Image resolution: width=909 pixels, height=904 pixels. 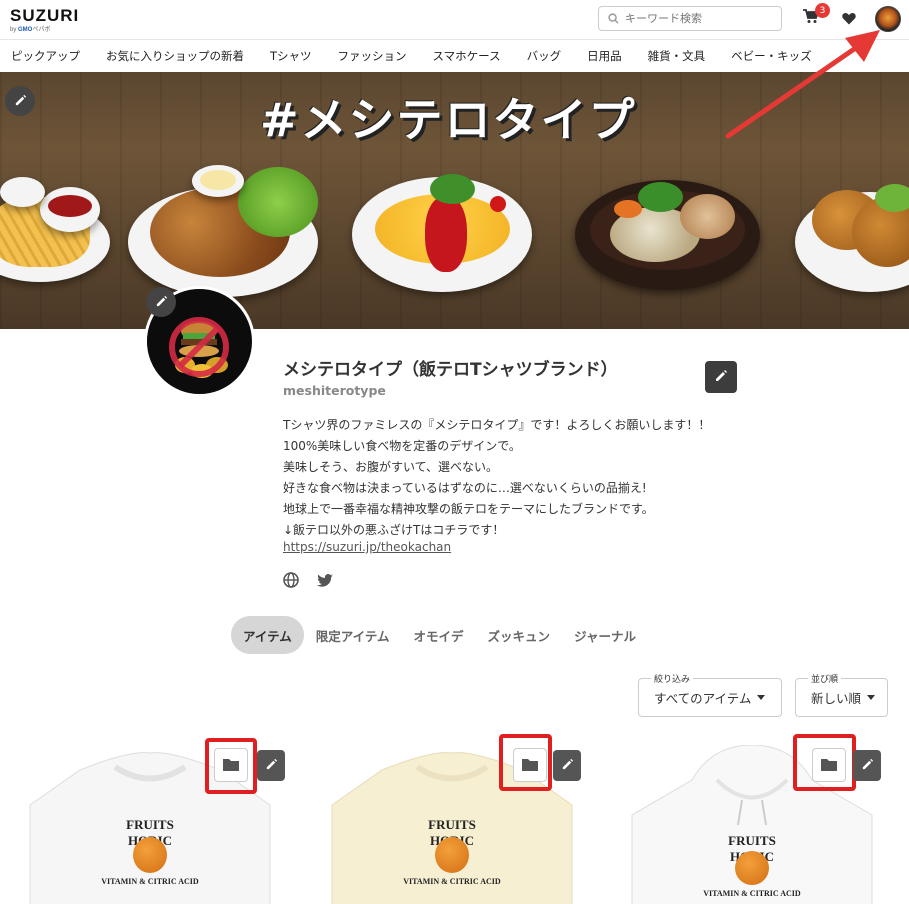 I want to click on suzuri-logo: SUZURI by GMOペパボ, so click(x=44, y=19).